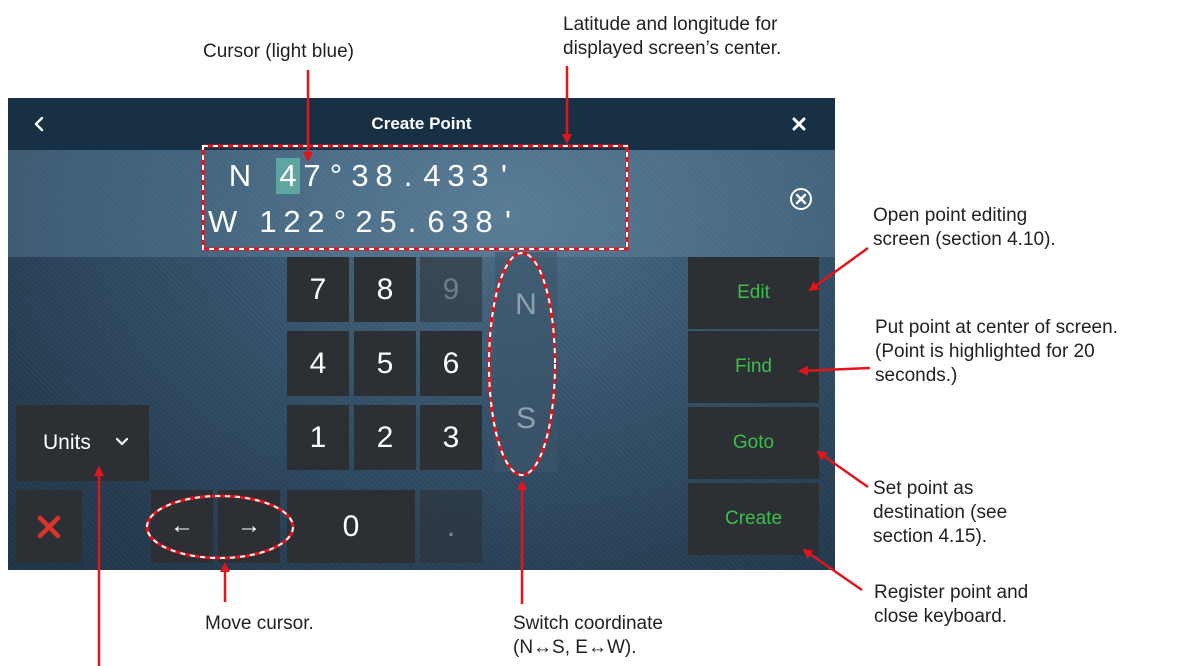 The height and width of the screenshot is (666, 1199). Describe the element at coordinates (451, 289) in the screenshot. I see `key-9: 9` at that location.